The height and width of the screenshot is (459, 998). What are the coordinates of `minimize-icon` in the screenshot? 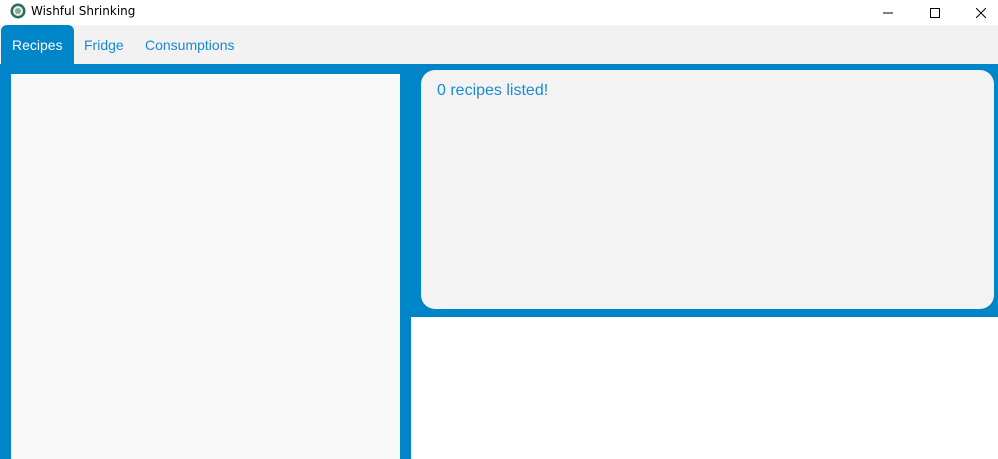 It's located at (888, 13).